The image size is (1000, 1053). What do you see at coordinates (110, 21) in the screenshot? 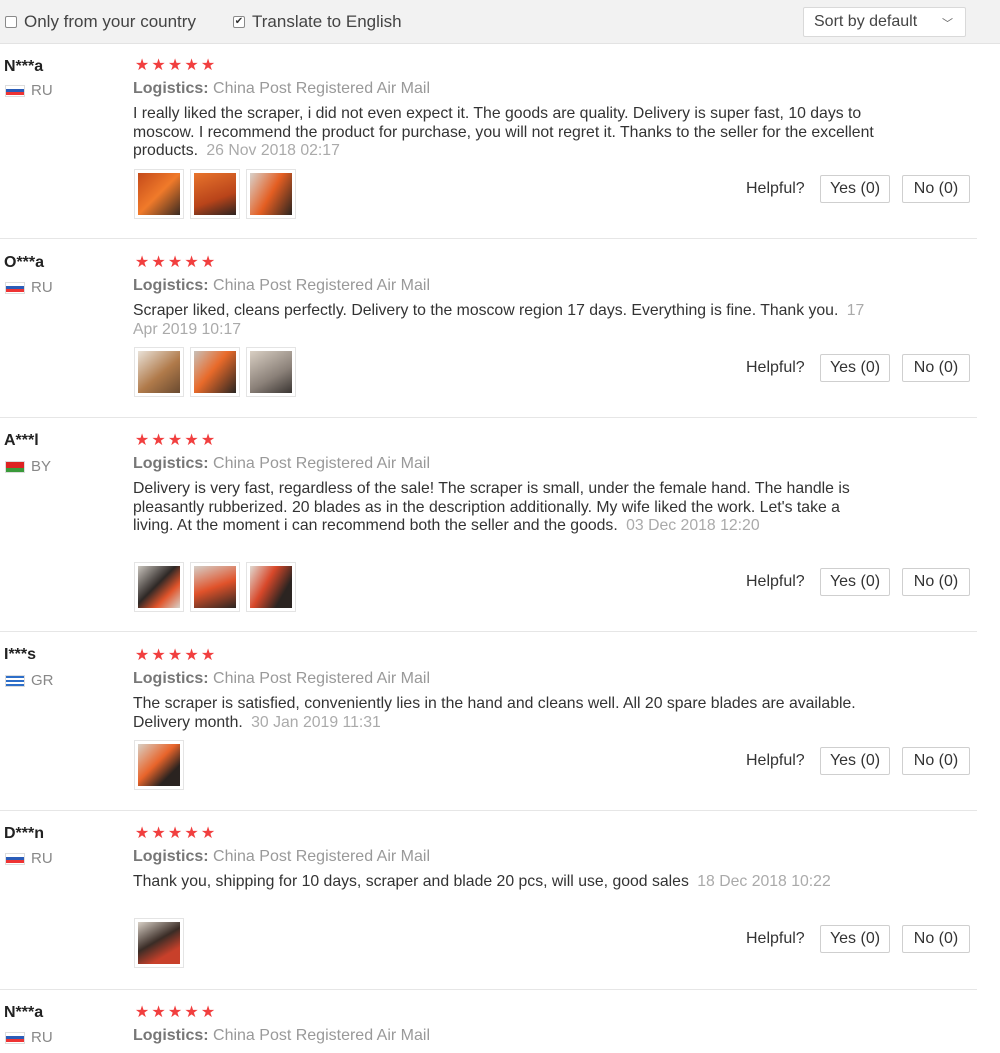
I see `only-country-label: Only from your country` at bounding box center [110, 21].